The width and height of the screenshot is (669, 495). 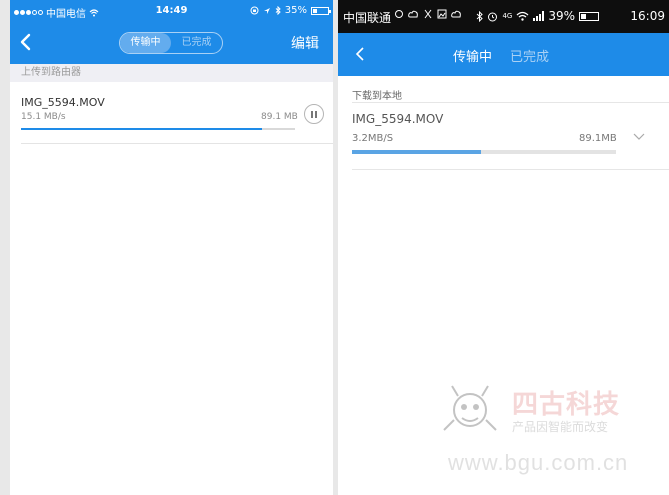 What do you see at coordinates (171, 113) in the screenshot?
I see `transfer-item: IMG_5594.MOV 15.1 MB/s 89.1 MB` at bounding box center [171, 113].